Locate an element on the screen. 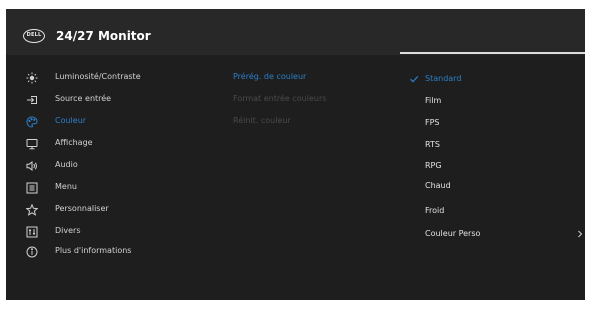  menu-item-personalize: Personnaliser is located at coordinates (111, 211).